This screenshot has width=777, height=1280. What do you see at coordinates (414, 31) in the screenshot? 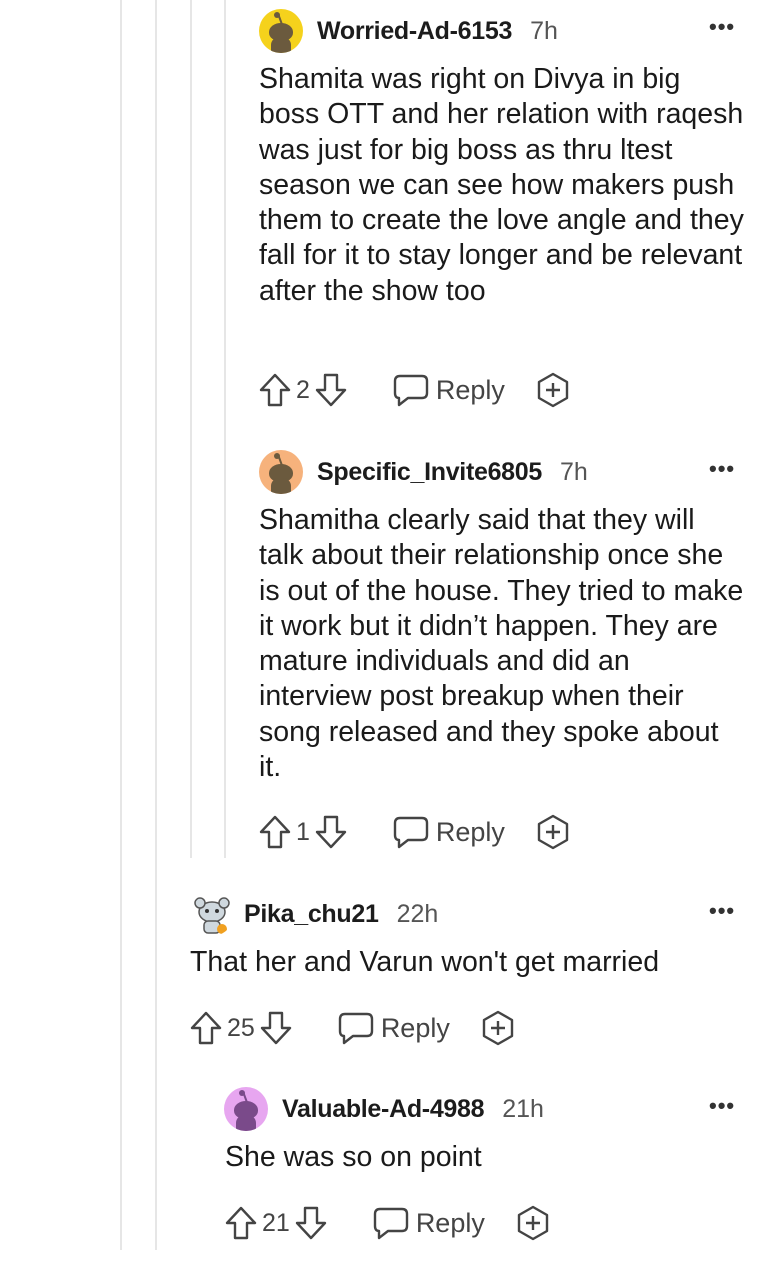
I see `username: Worried-Ad-6153` at bounding box center [414, 31].